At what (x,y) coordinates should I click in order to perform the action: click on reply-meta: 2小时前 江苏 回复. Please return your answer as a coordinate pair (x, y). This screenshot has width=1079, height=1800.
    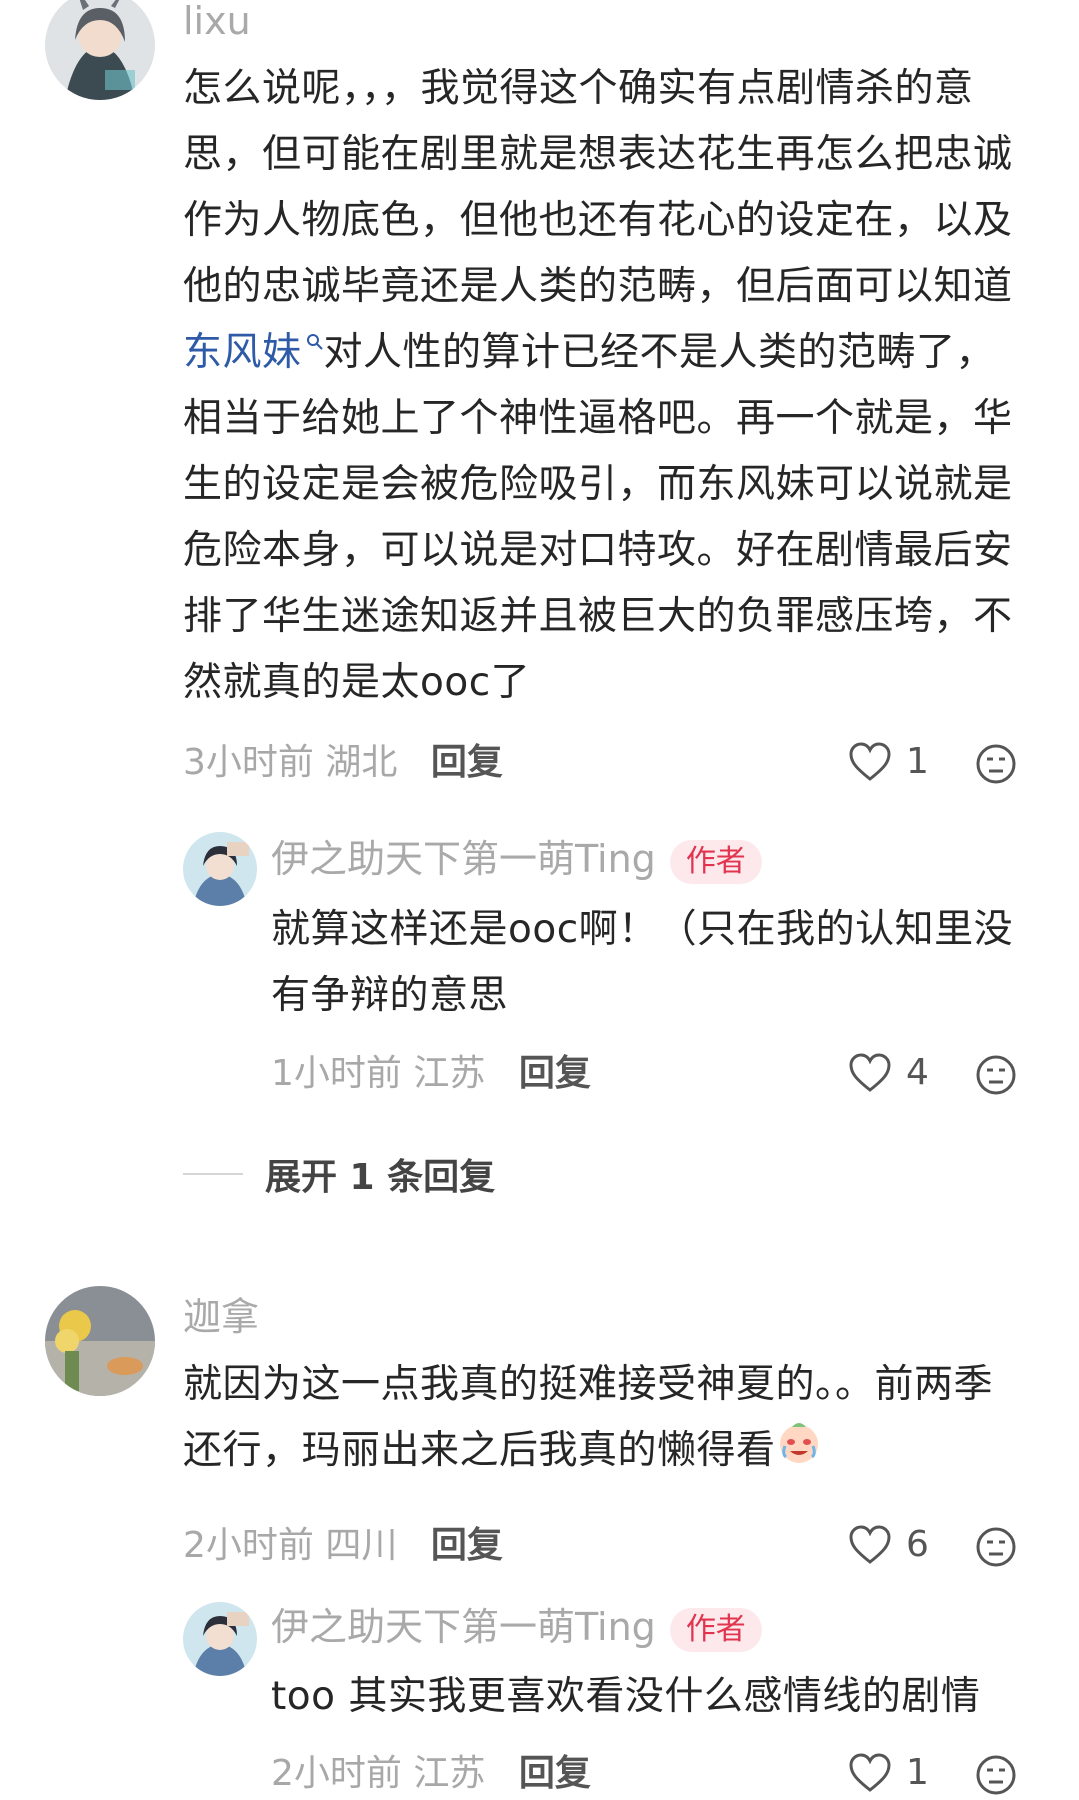
    Looking at the image, I should click on (431, 1774).